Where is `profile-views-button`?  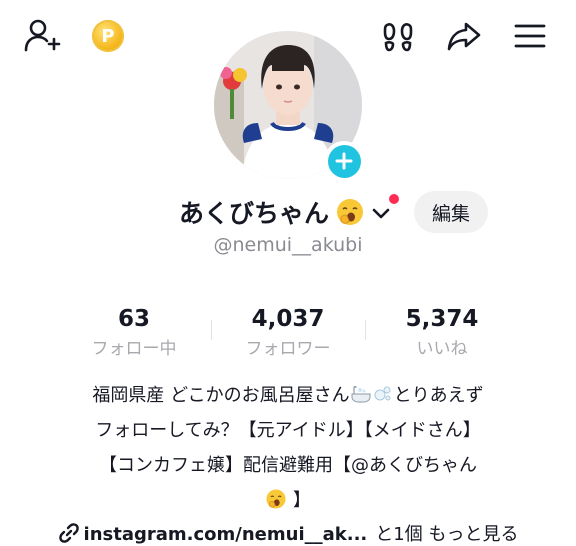
profile-views-button is located at coordinates (398, 36).